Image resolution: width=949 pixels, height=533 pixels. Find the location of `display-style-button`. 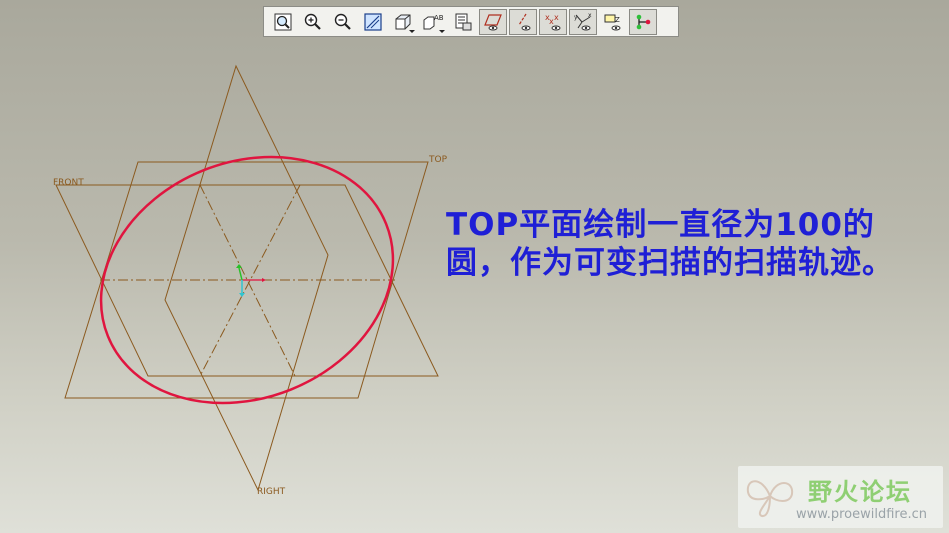

display-style-button is located at coordinates (403, 22).